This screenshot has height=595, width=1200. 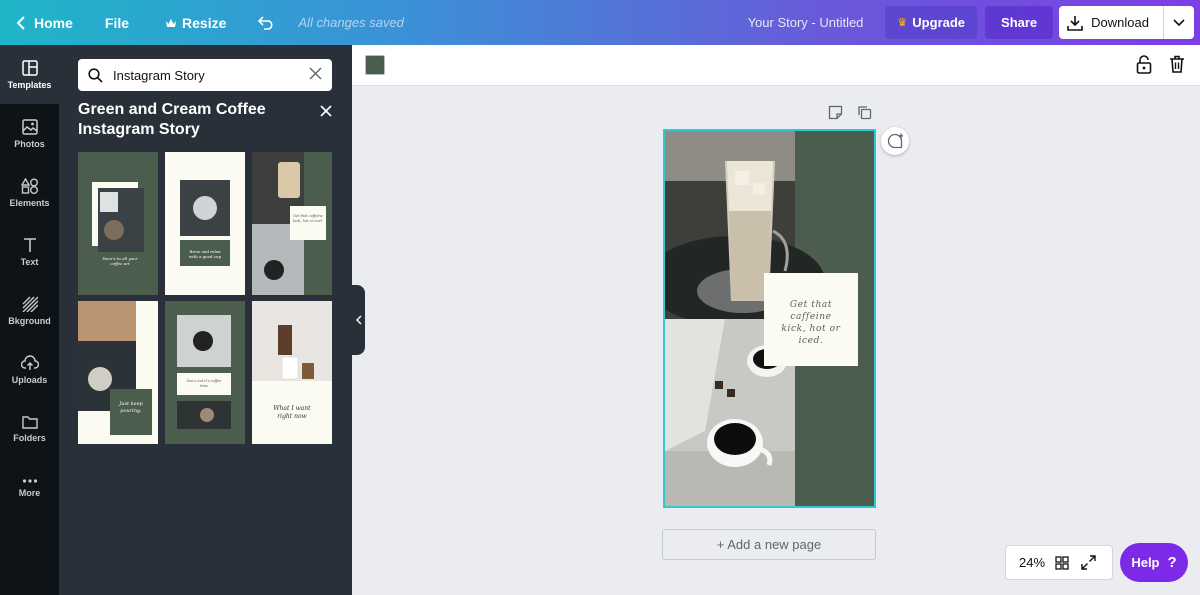 I want to click on help-label: Help, so click(x=1145, y=562).